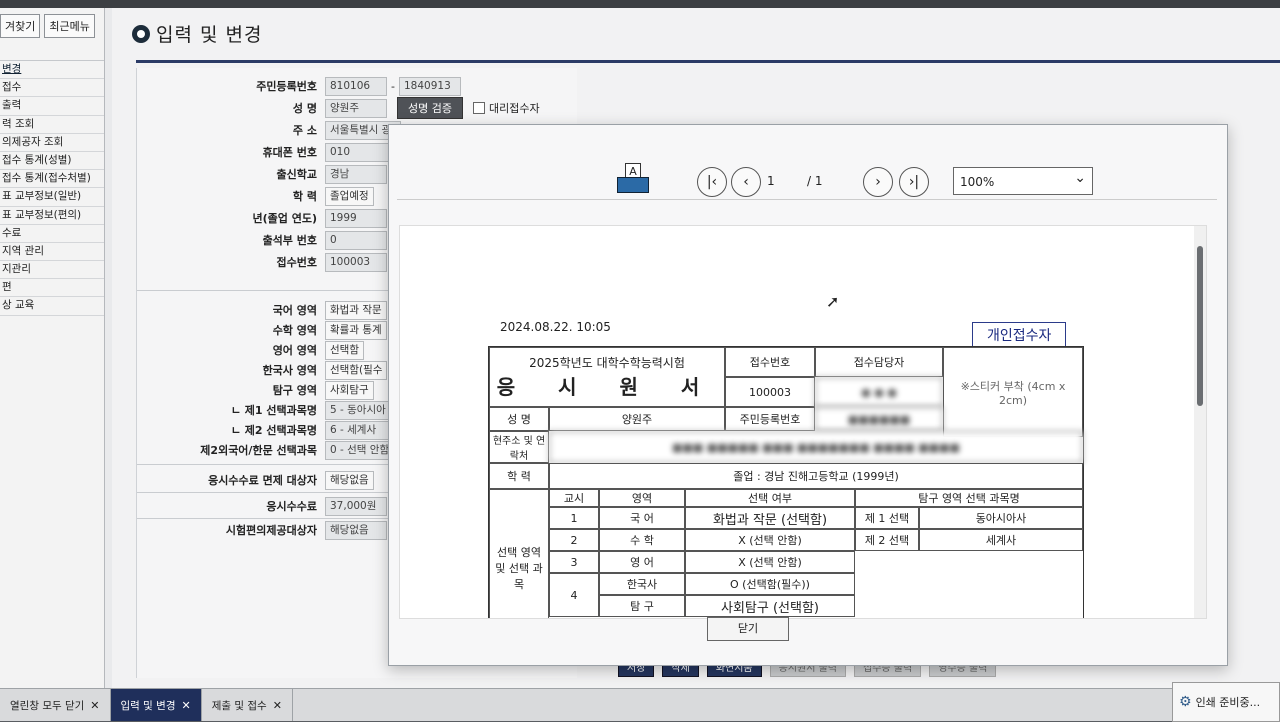 Image resolution: width=1280 pixels, height=722 pixels. I want to click on tab-input-change: 입력 및 변경 ✕, so click(156, 705).